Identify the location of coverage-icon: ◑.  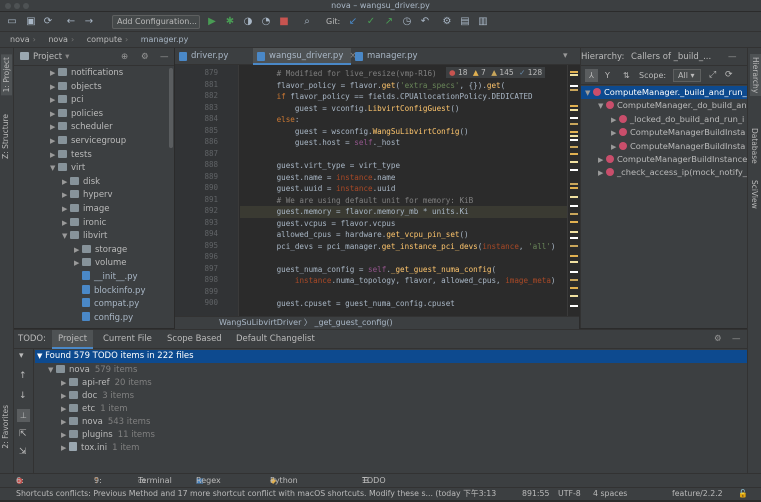
(248, 22).